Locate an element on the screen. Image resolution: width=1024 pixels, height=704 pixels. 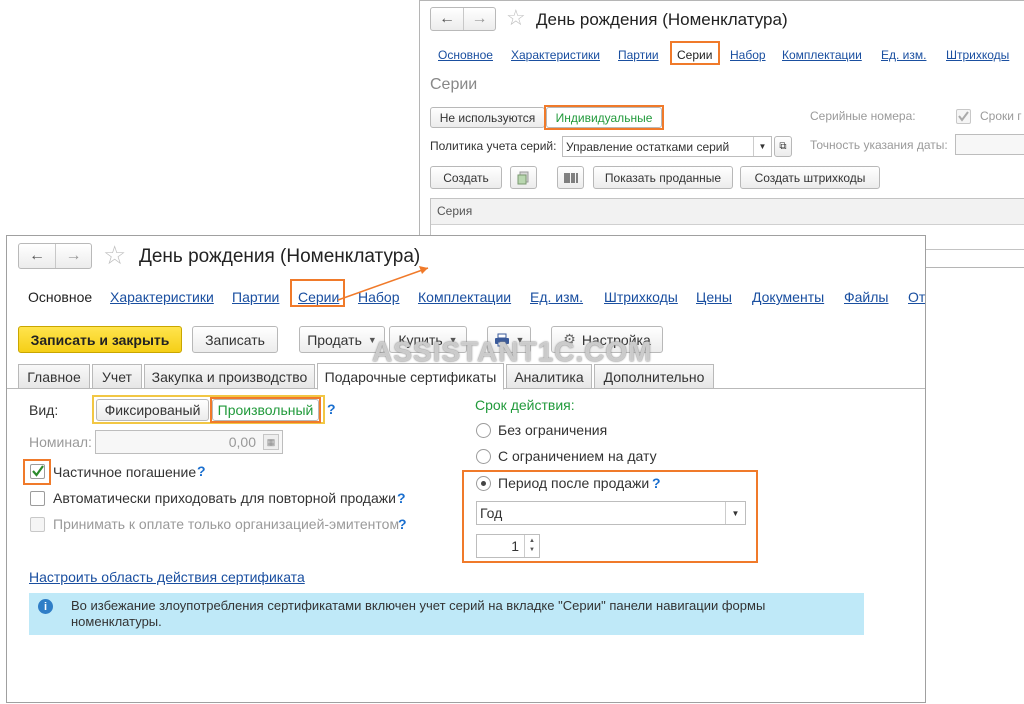
connector-arrow-icon is located at coordinates (383, 283).